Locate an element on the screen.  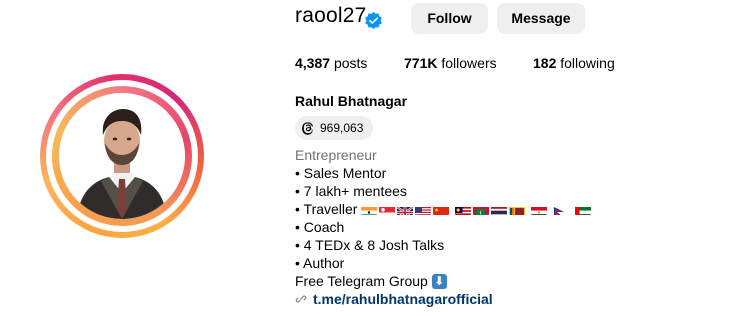
following-stat: 182 following is located at coordinates (574, 63).